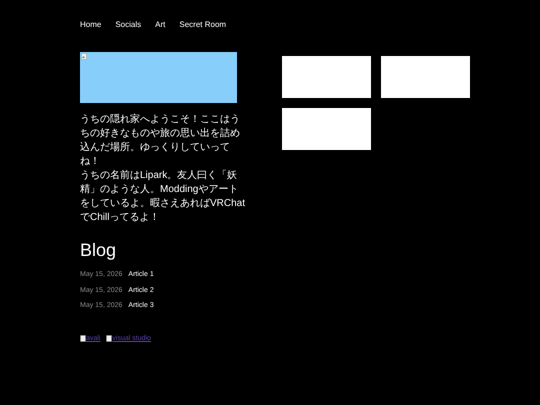 Image resolution: width=540 pixels, height=405 pixels. What do you see at coordinates (202, 25) in the screenshot?
I see `nav-link: Secret Room` at bounding box center [202, 25].